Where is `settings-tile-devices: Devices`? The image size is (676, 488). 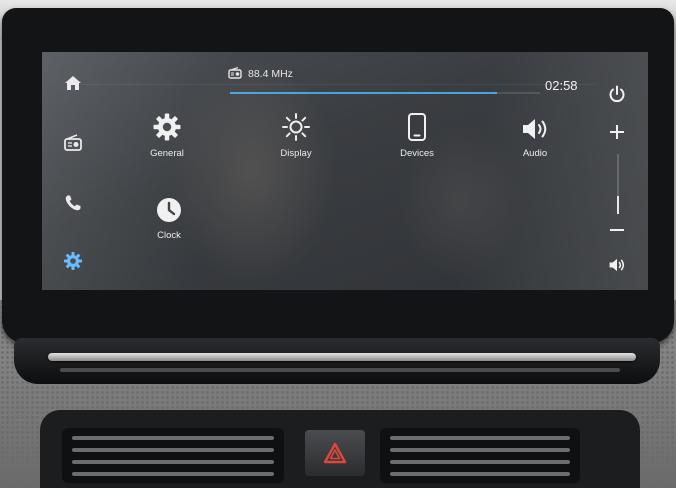
settings-tile-devices: Devices is located at coordinates (417, 131).